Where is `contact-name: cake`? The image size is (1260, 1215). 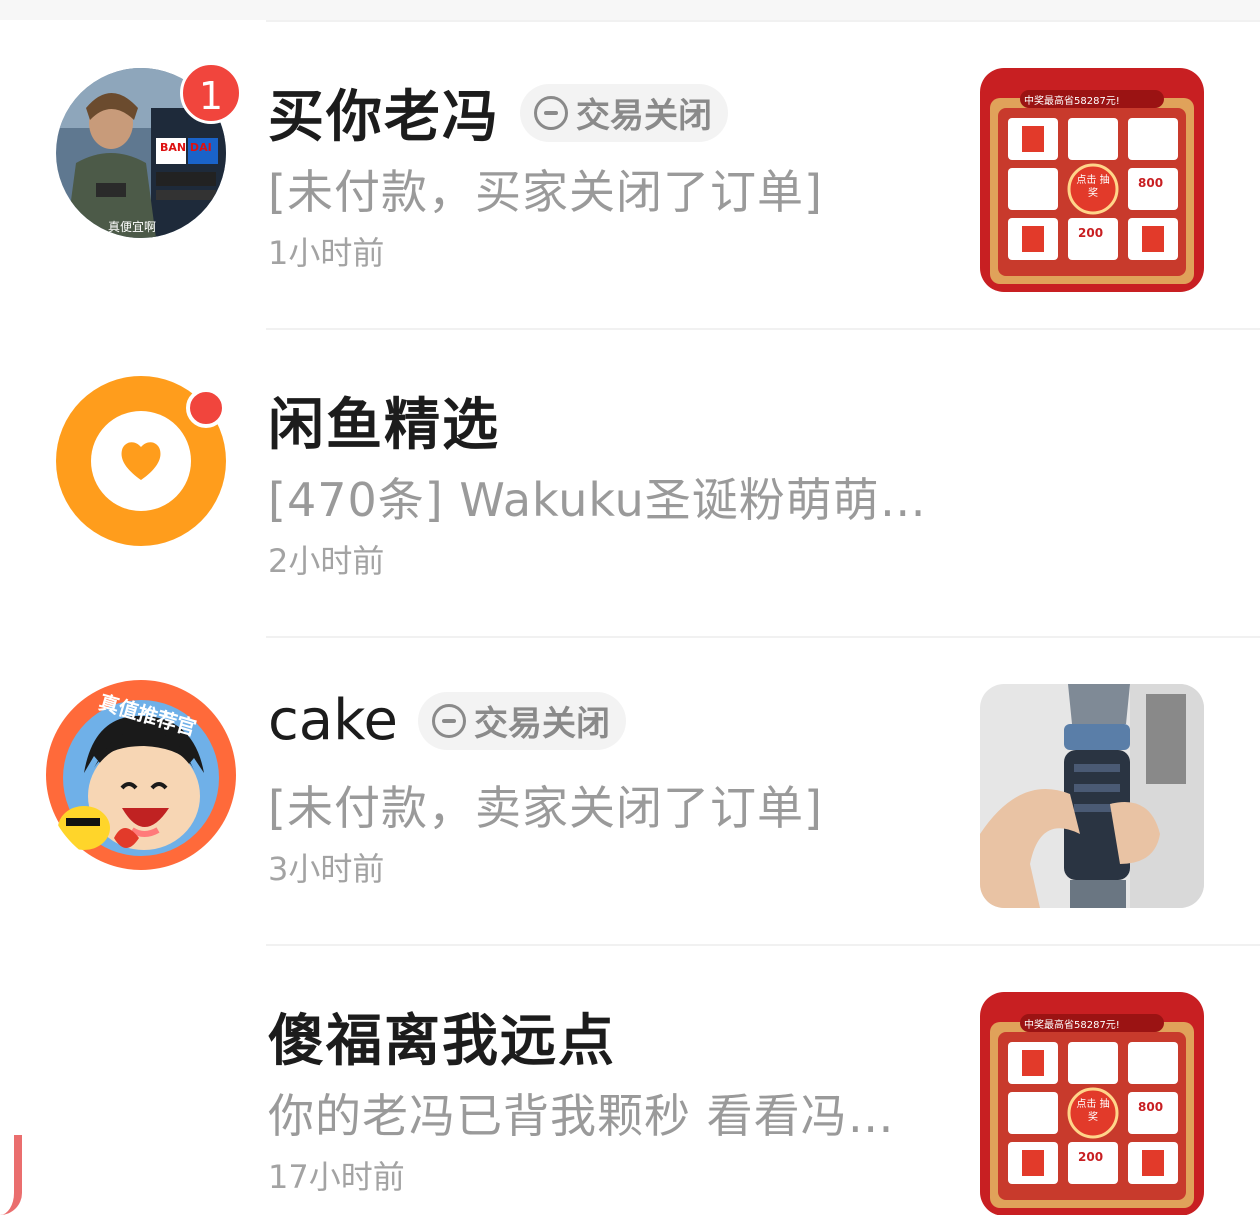
contact-name: cake is located at coordinates (333, 720).